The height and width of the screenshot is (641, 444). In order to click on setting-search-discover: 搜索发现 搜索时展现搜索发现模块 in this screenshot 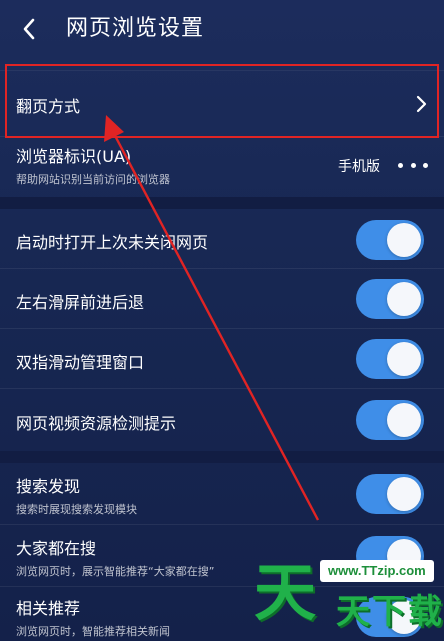, I will do `click(222, 494)`.